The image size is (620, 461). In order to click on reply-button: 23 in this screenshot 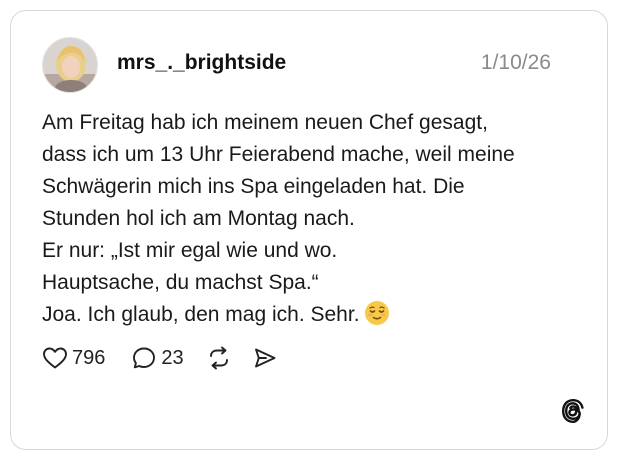, I will do `click(157, 358)`.